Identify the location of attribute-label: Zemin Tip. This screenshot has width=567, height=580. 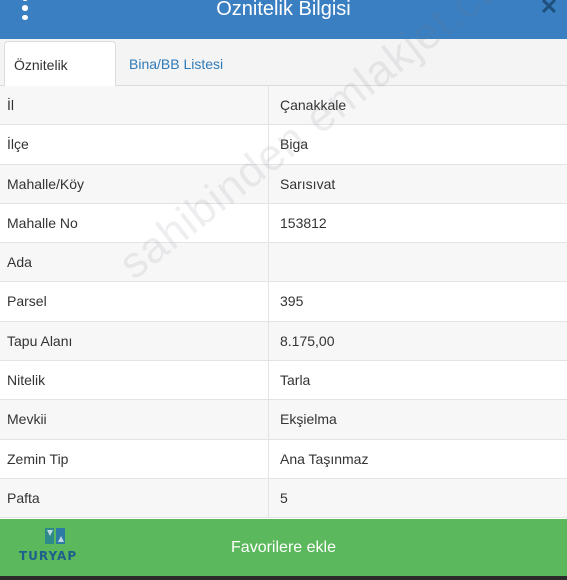
(38, 458).